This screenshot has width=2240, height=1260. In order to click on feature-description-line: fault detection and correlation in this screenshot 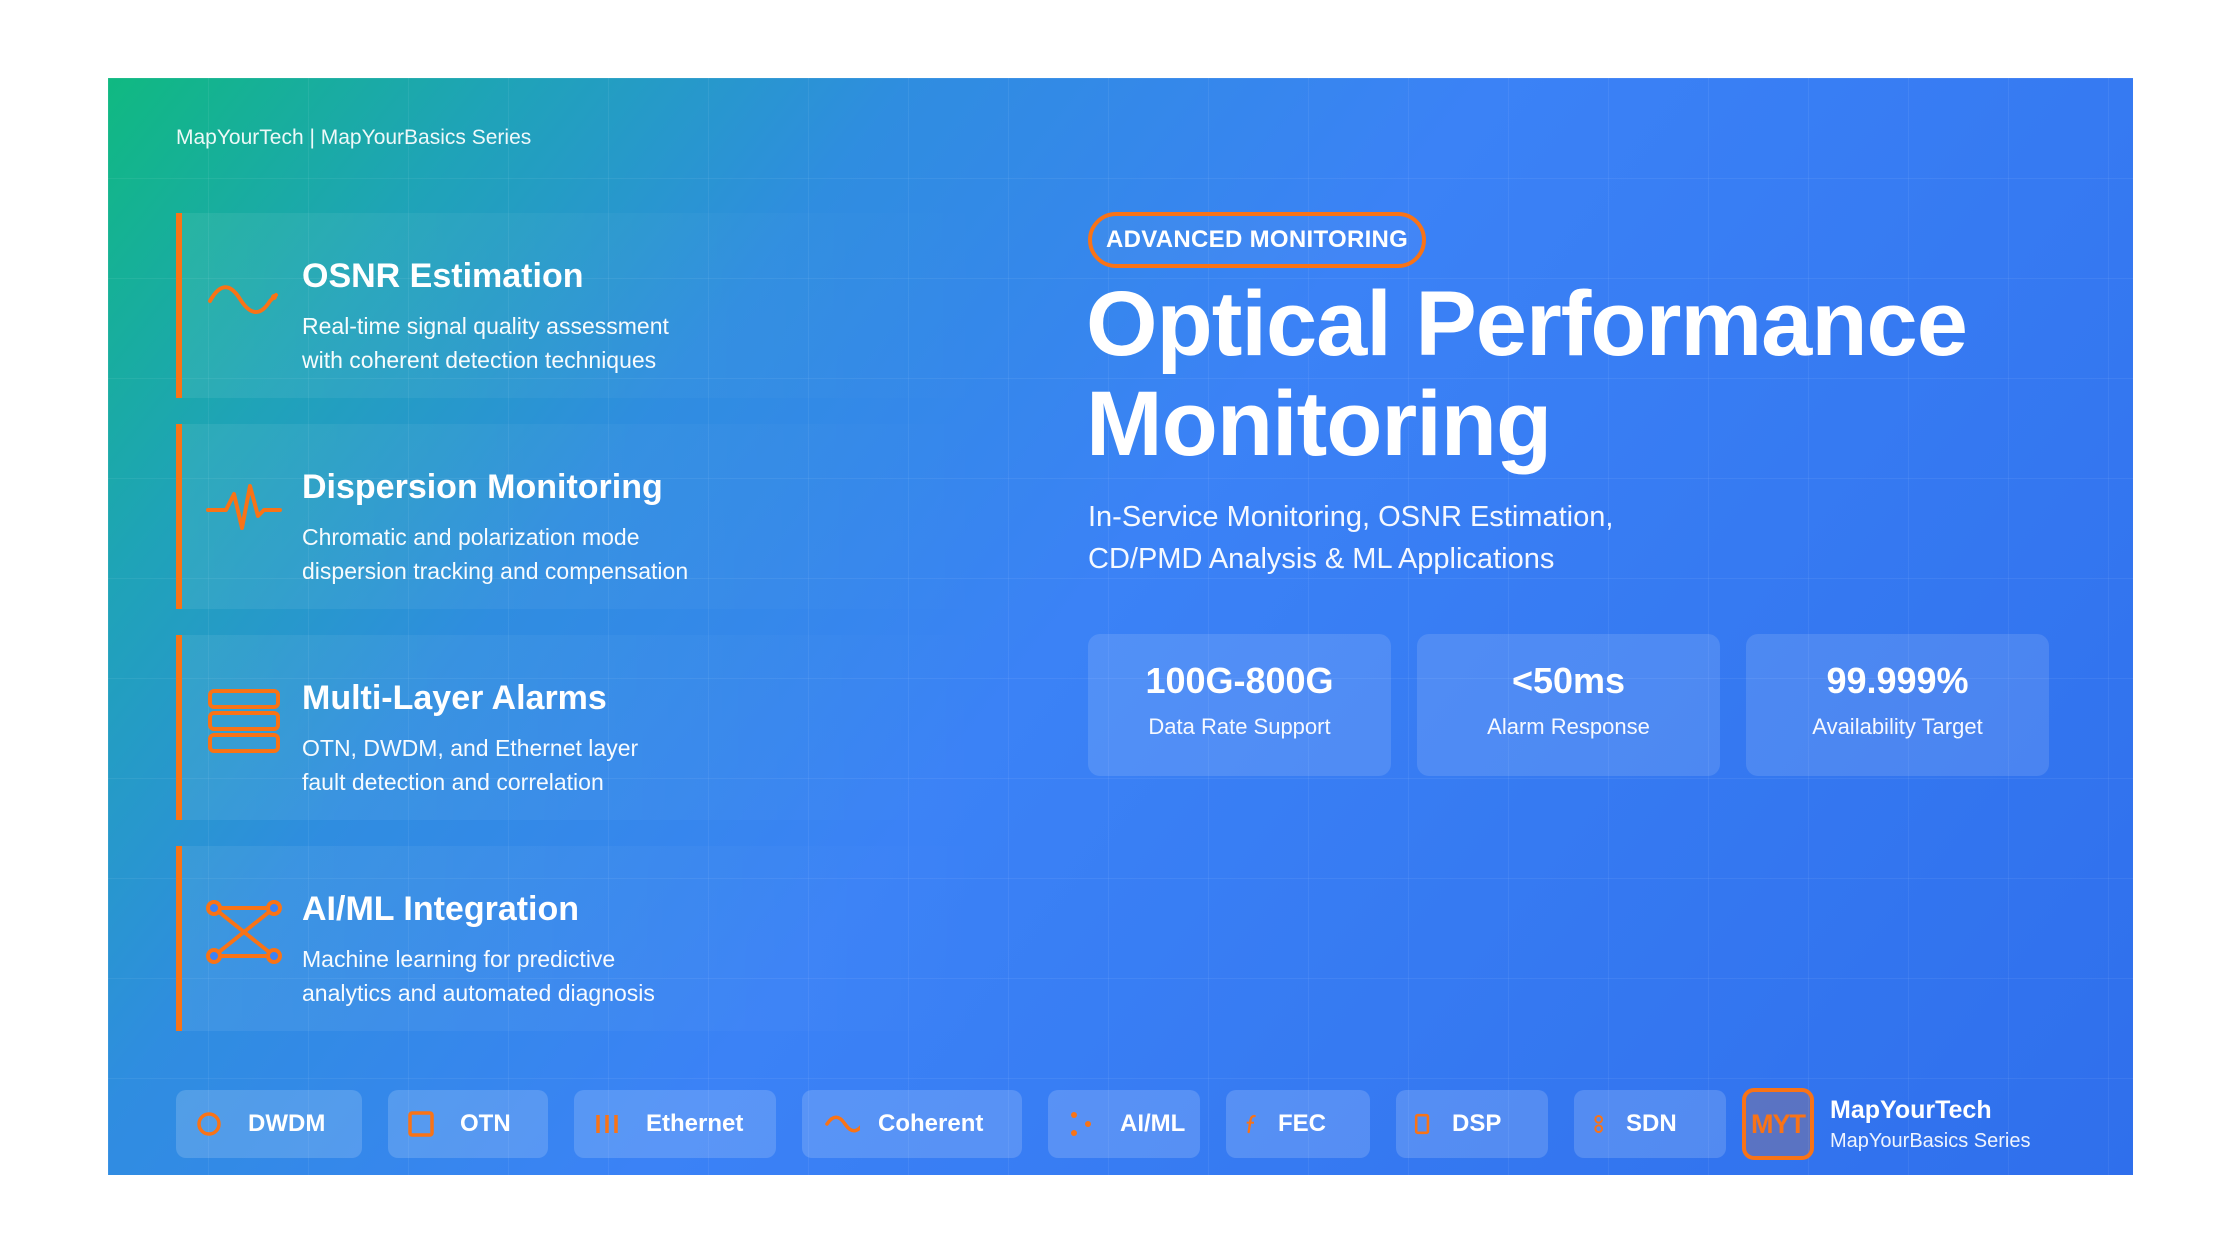, I will do `click(453, 782)`.